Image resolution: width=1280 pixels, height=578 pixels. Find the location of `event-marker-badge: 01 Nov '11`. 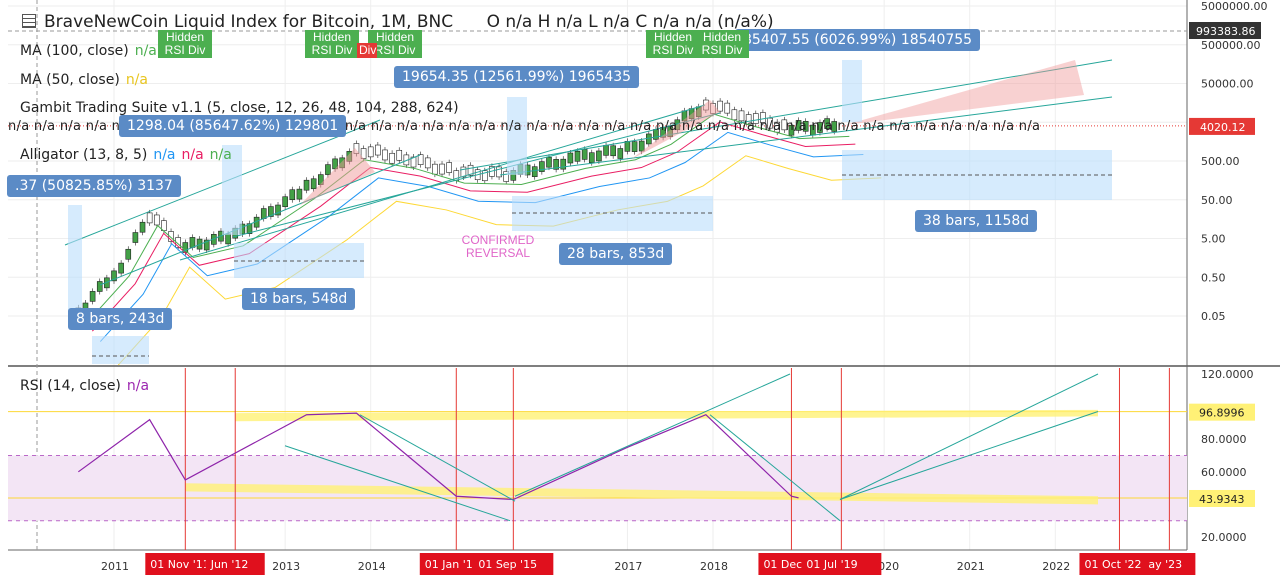

event-marker-badge: 01 Nov '11 is located at coordinates (179, 564).